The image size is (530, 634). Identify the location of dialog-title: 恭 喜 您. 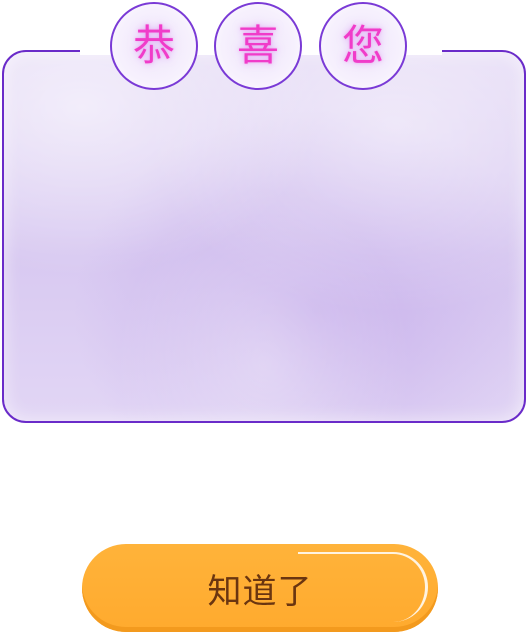
(261, 48).